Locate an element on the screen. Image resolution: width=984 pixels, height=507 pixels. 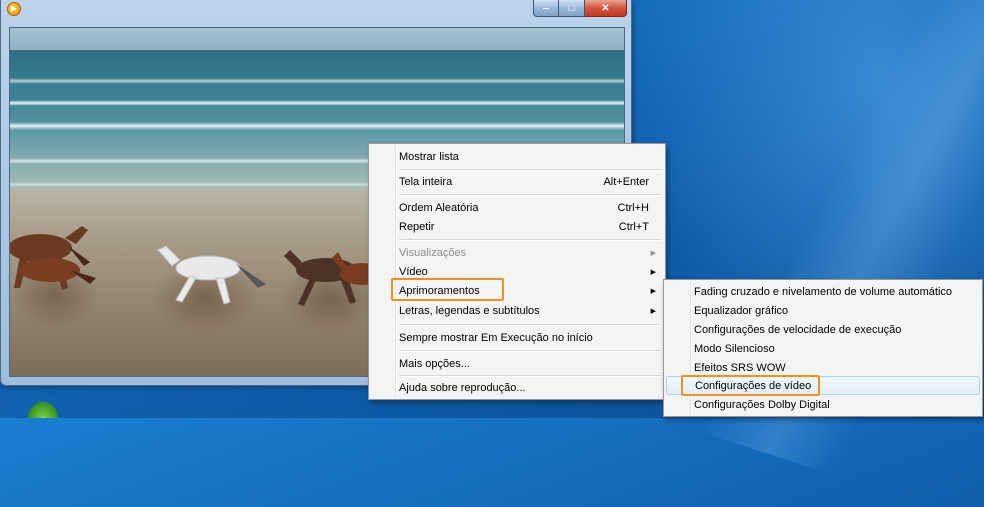
maximize-button: □ is located at coordinates (572, 8).